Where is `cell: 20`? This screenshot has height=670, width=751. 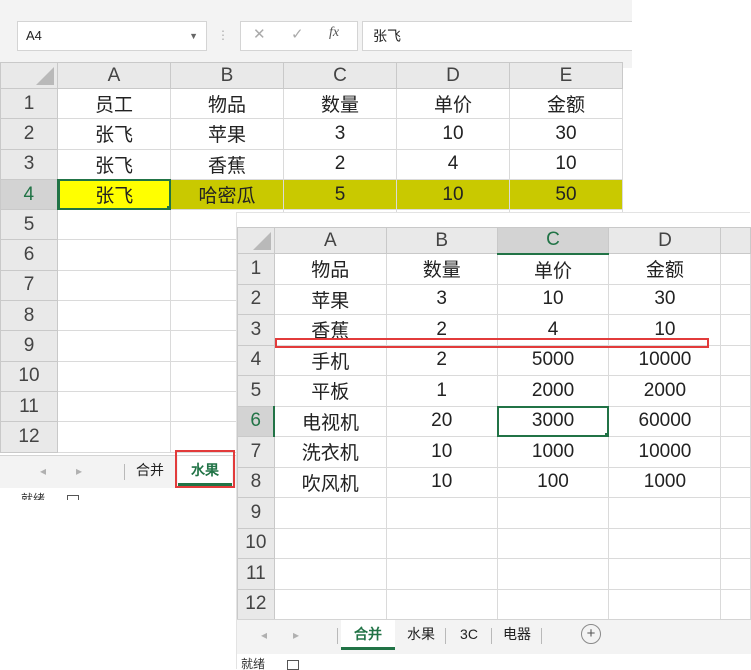
cell: 20 is located at coordinates (441, 421).